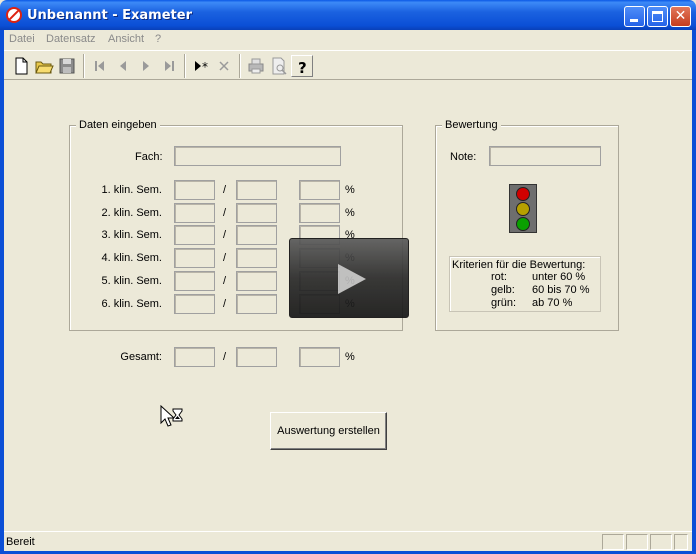  I want to click on gesamt-percent-field, so click(319, 357).